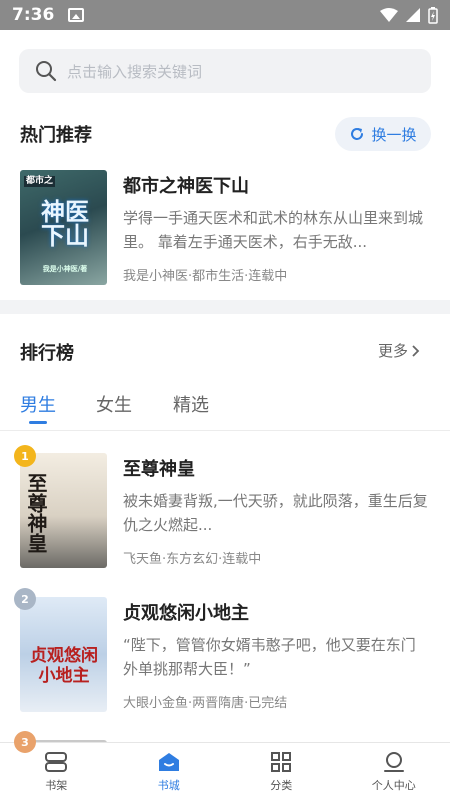 The height and width of the screenshot is (800, 450). I want to click on nav-category: 分类, so click(281, 771).